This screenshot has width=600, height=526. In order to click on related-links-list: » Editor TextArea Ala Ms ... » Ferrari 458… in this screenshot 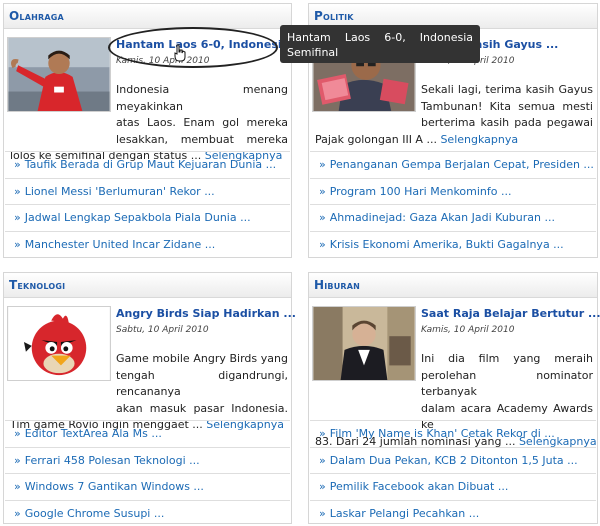, I will do `click(147, 473)`.